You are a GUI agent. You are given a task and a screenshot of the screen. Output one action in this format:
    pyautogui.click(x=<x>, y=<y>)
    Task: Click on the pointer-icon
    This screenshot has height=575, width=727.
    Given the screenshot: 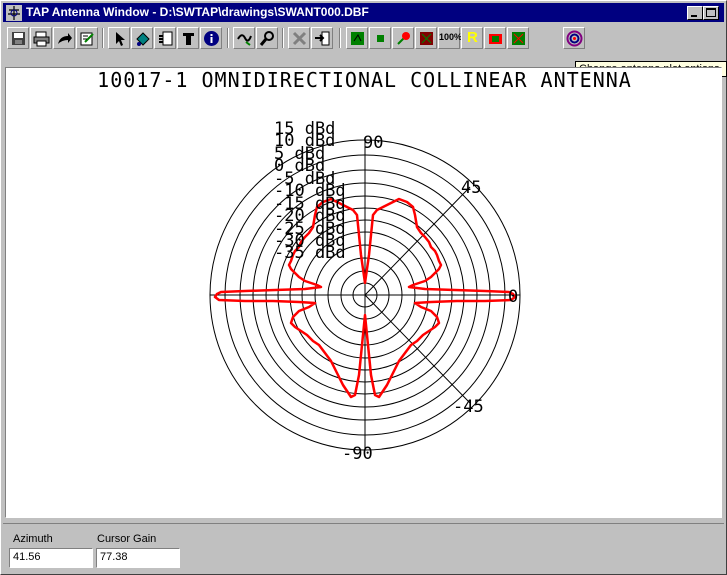 What is the action you would take?
    pyautogui.click(x=120, y=39)
    